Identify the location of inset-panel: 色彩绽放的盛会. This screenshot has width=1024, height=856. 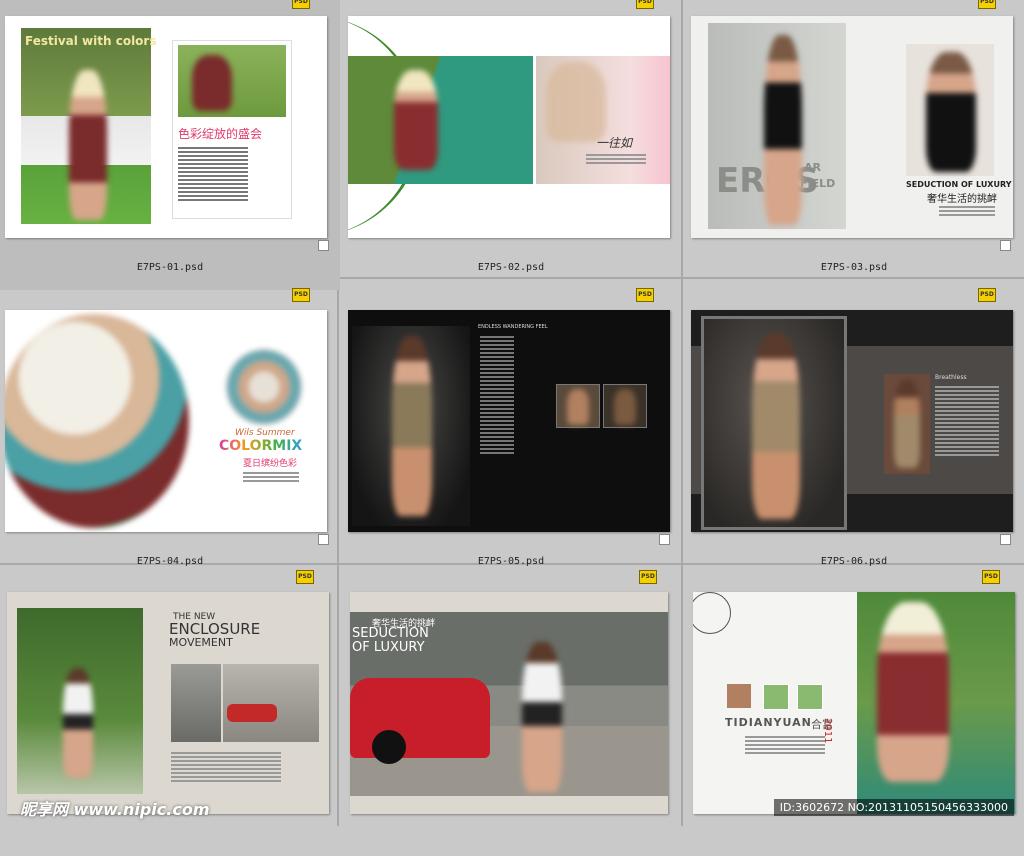
(232, 129).